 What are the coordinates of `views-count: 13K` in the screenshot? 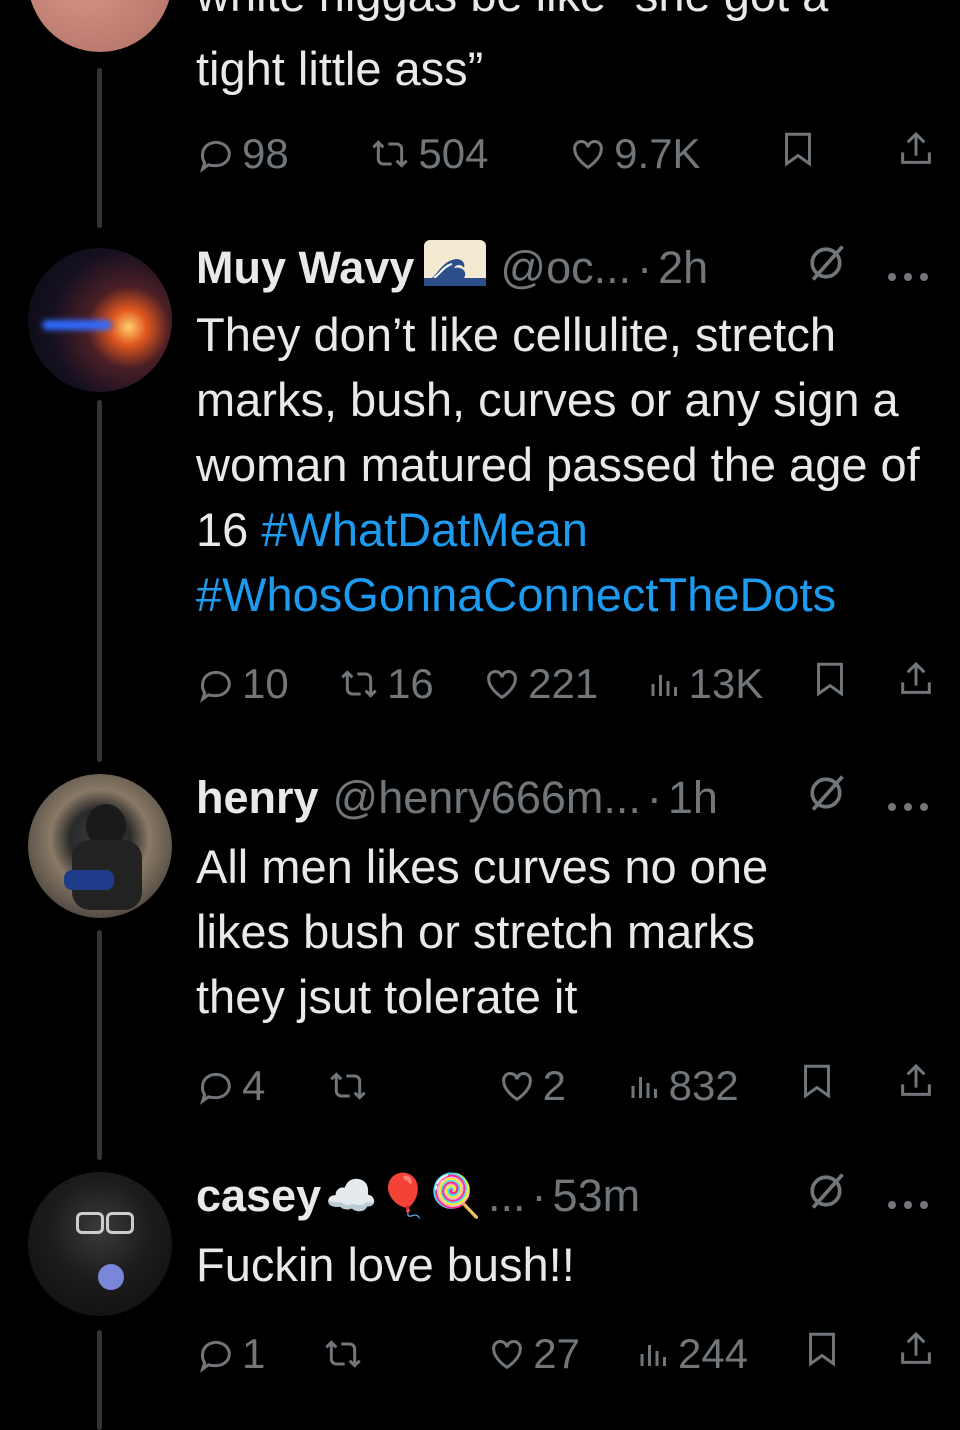 It's located at (726, 683).